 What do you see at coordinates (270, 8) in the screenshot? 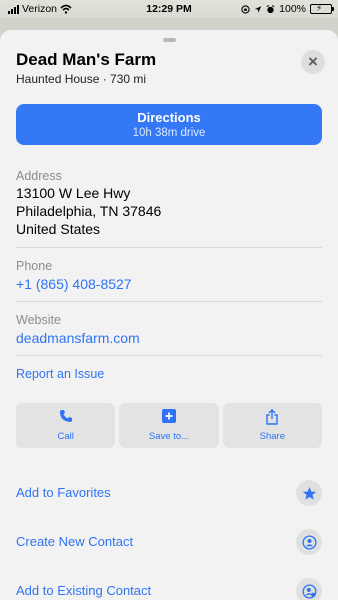
I see `alarm-icon` at bounding box center [270, 8].